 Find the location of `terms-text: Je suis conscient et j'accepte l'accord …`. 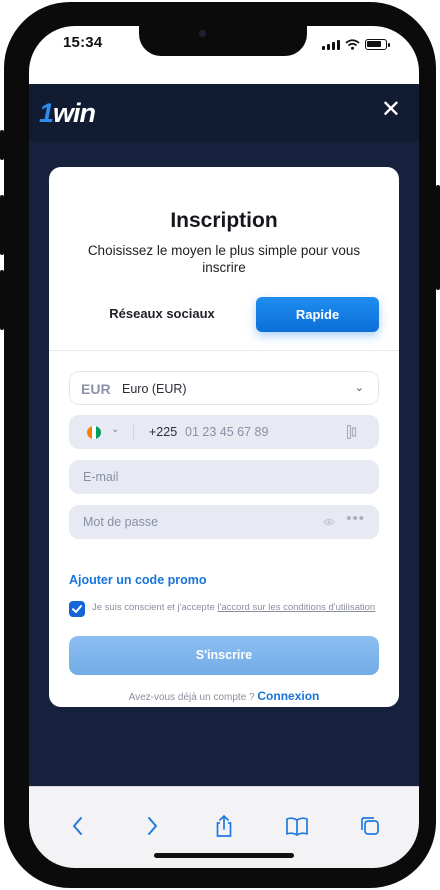

terms-text: Je suis conscient et j'accepte l'accord … is located at coordinates (237, 608).